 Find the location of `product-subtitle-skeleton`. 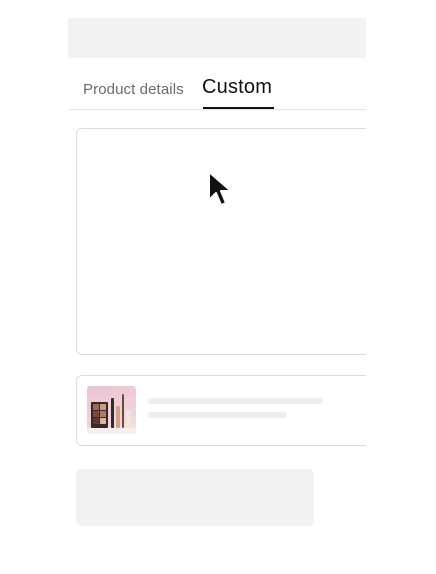

product-subtitle-skeleton is located at coordinates (217, 415).